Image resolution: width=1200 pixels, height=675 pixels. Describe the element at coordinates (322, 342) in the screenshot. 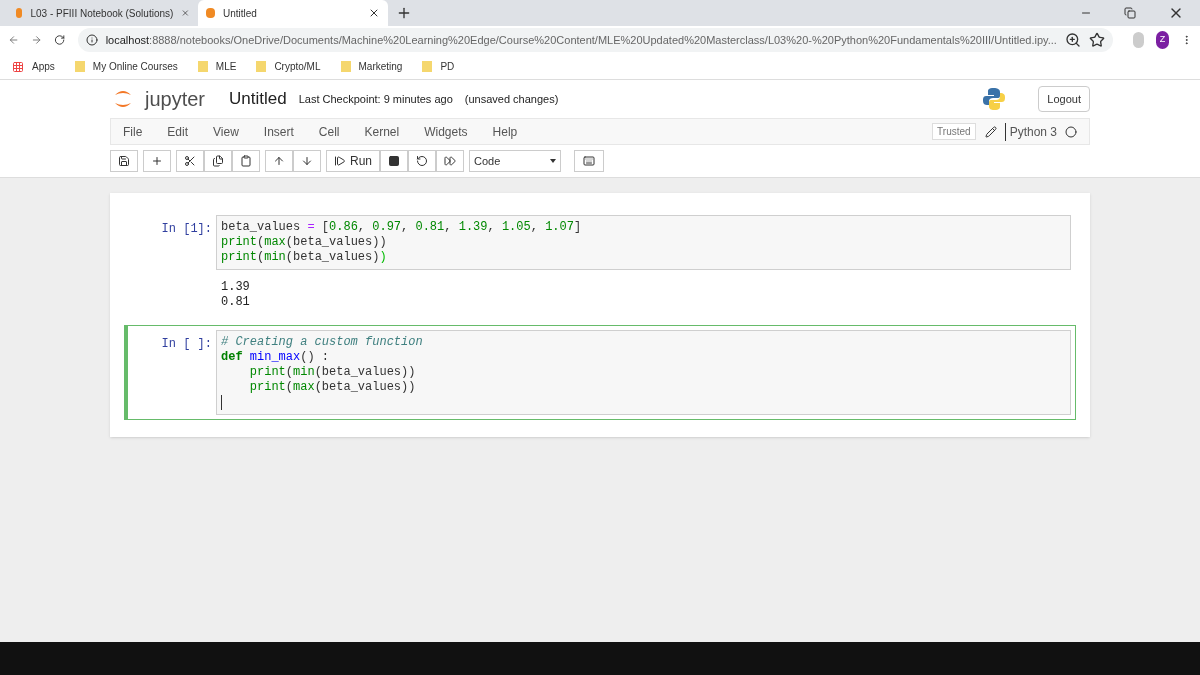

I see `code-line: # Creating a custom function` at that location.